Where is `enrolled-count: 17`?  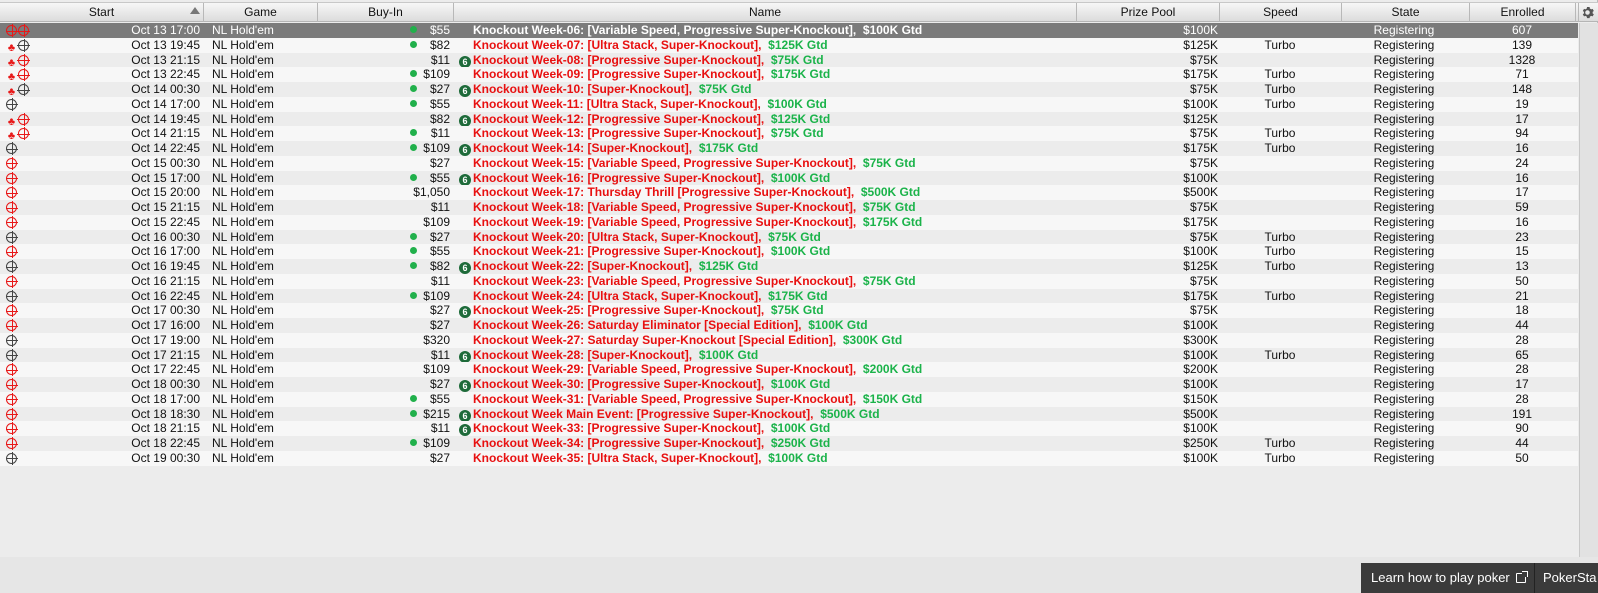 enrolled-count: 17 is located at coordinates (1522, 192).